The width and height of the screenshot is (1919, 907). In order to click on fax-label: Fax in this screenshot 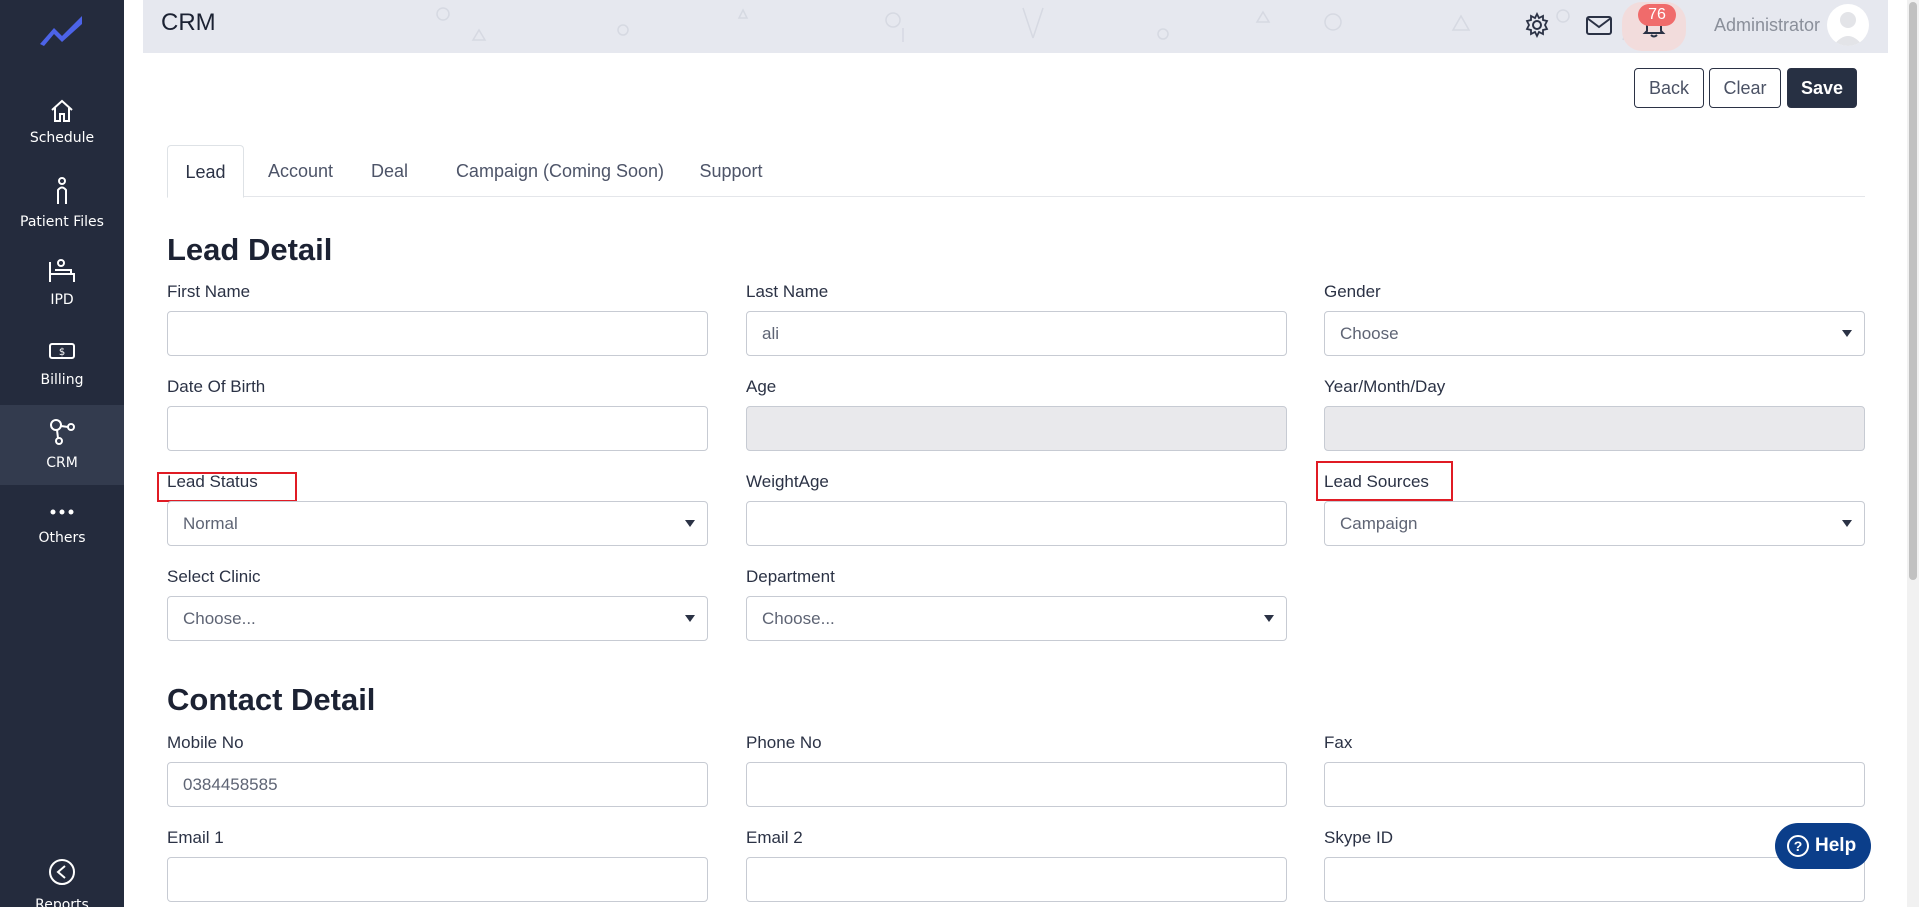, I will do `click(1338, 742)`.